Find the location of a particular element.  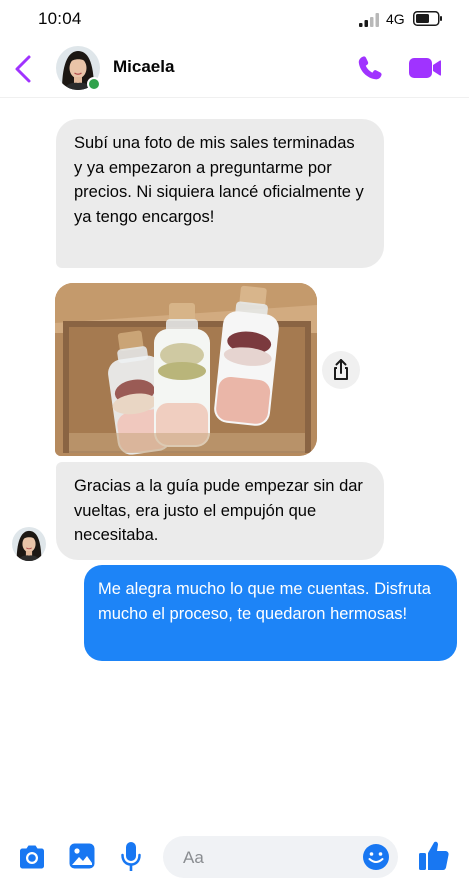

chat-header: Micaela is located at coordinates (234, 69).